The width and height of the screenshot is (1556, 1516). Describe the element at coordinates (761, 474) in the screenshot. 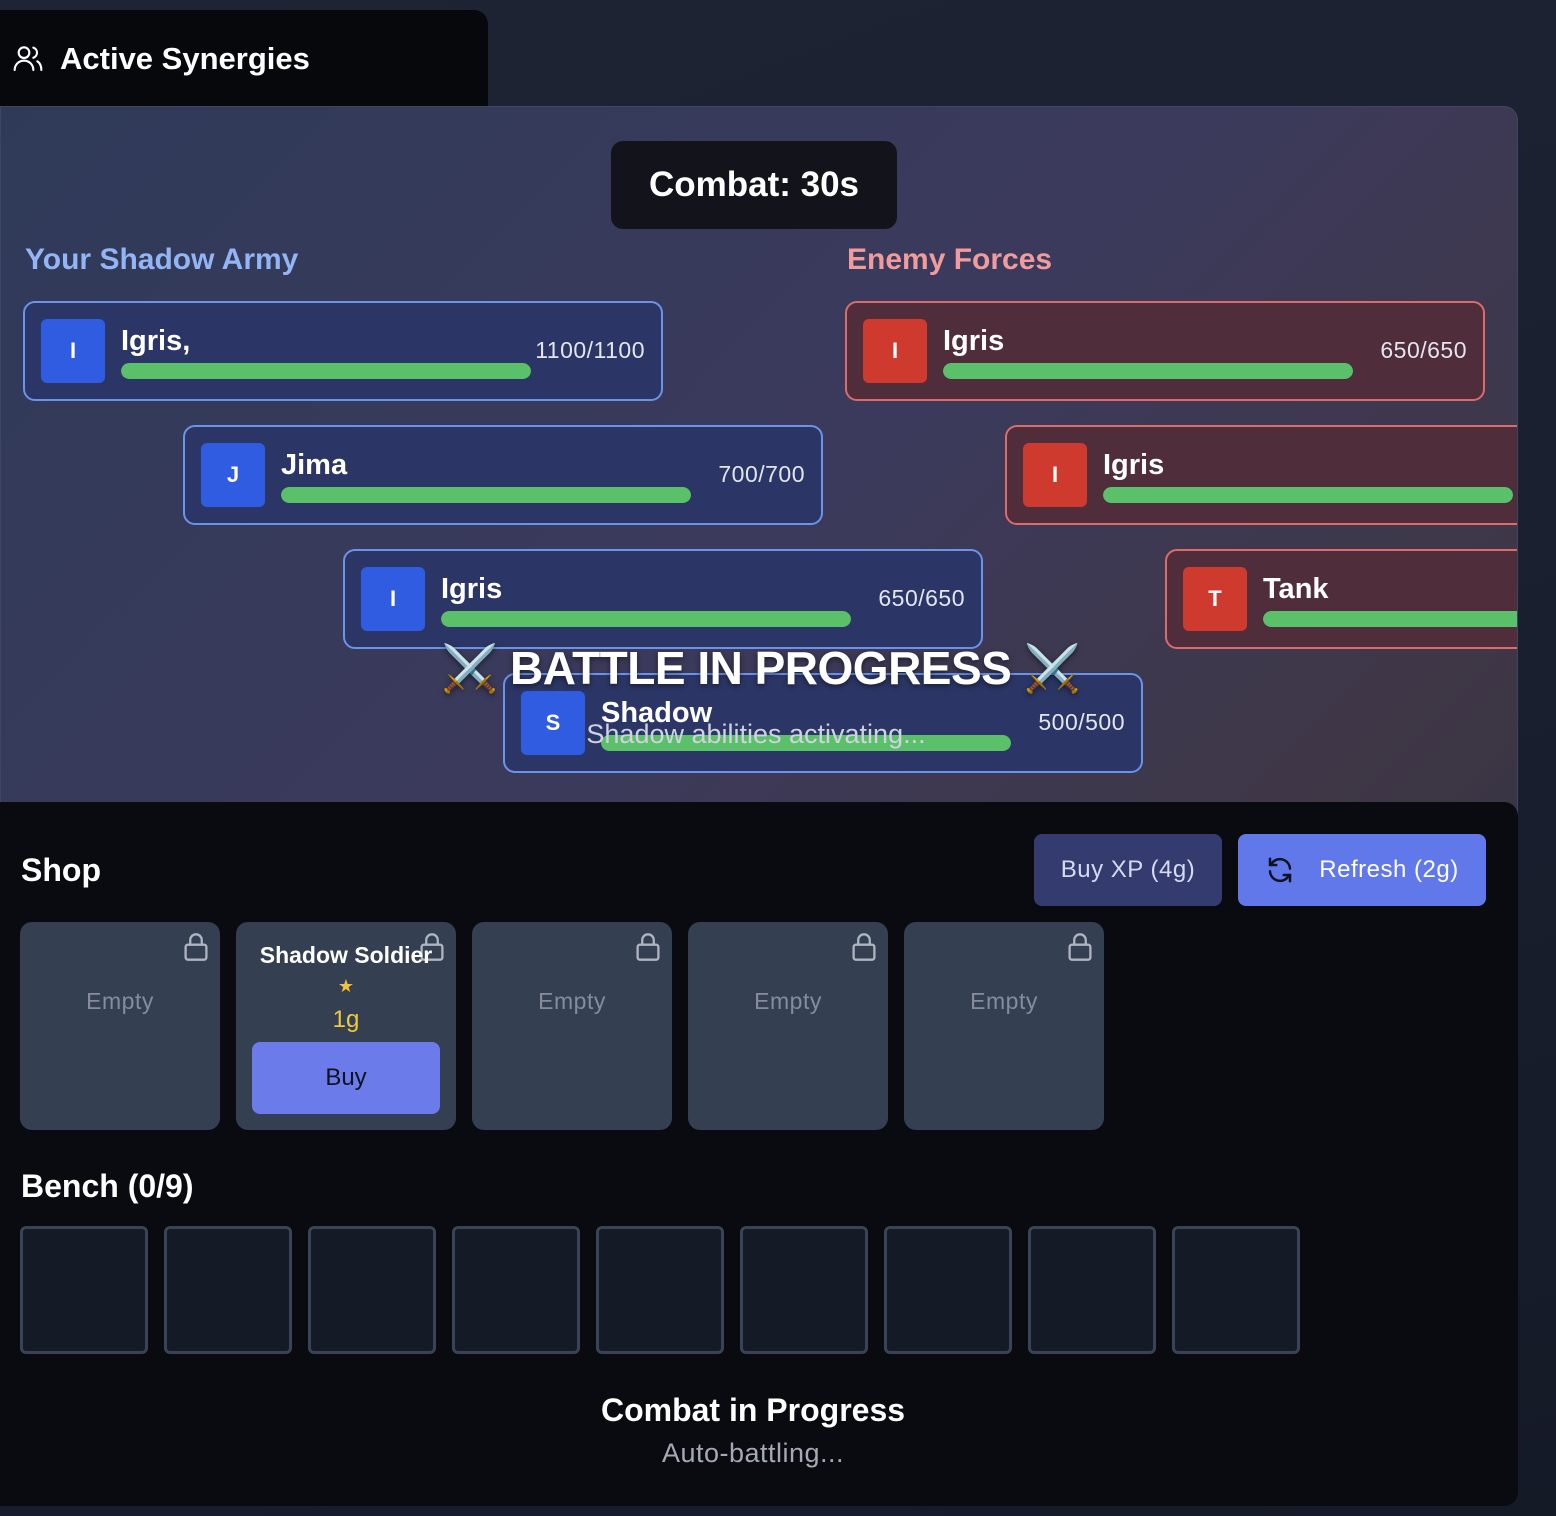

I see `unit-hp-text: 700/700` at that location.